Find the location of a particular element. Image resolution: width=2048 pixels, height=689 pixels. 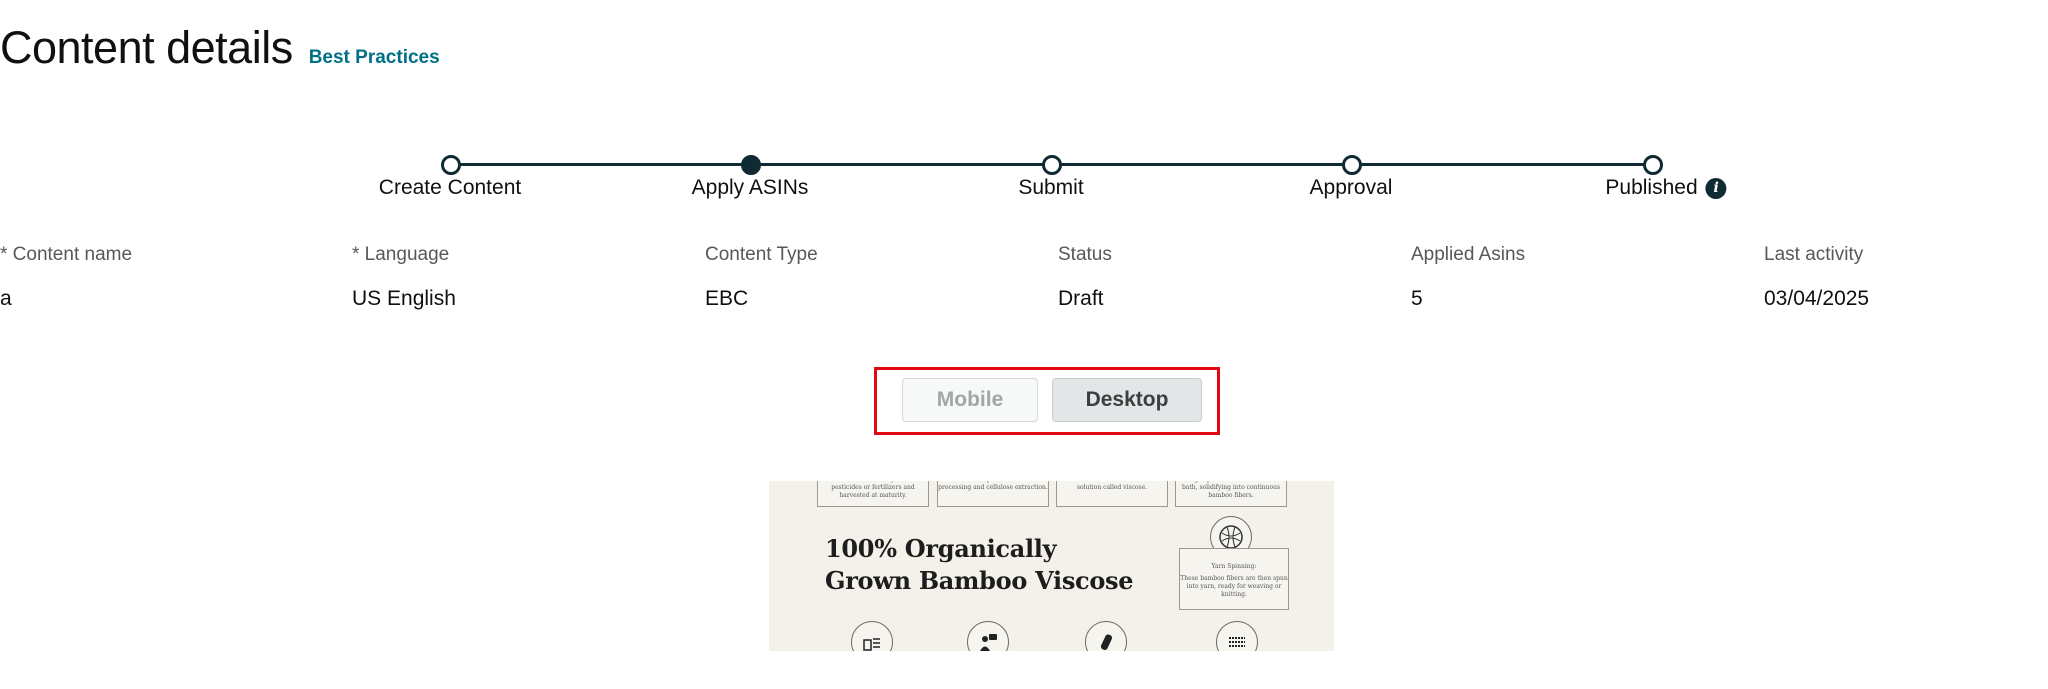

preview-heading-line: Grown Bamboo Viscose is located at coordinates (979, 580).